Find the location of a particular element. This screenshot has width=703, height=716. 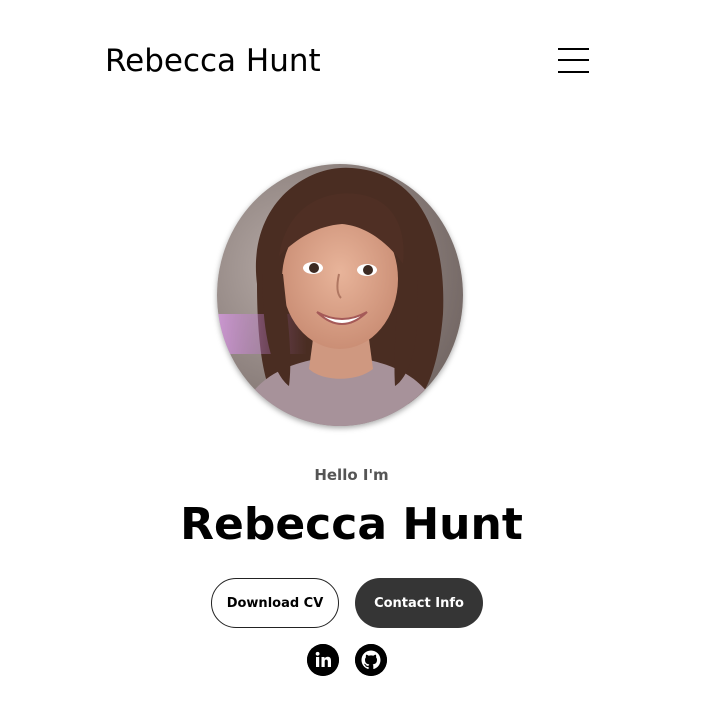

profile-photo-illustration is located at coordinates (340, 295).